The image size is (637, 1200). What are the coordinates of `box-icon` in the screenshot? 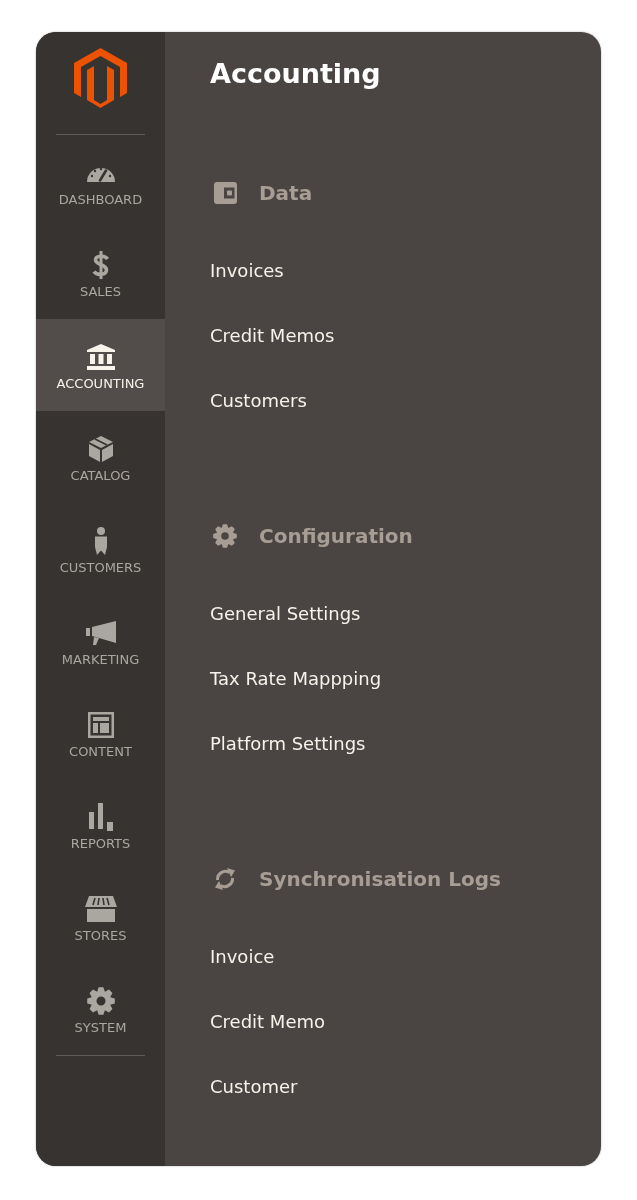 It's located at (100, 449).